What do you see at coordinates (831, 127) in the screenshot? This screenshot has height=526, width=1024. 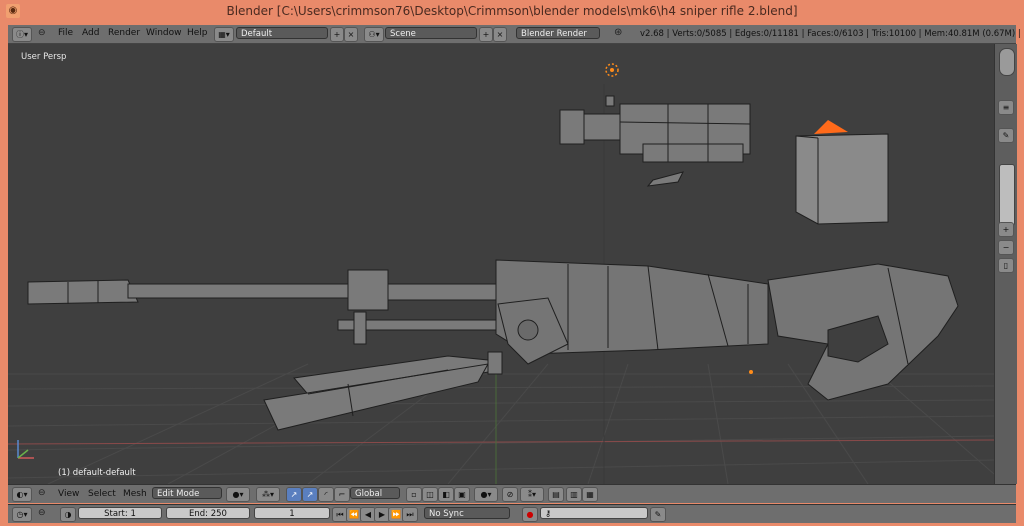 I see `camera-triangle-icon` at bounding box center [831, 127].